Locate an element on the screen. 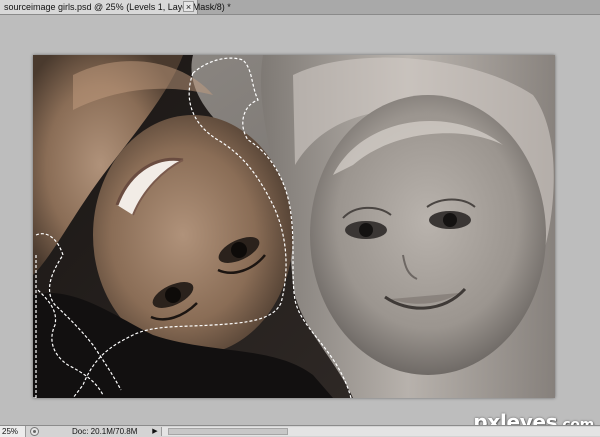 The image size is (600, 437). arrow-right-icon: ▶ is located at coordinates (155, 431).